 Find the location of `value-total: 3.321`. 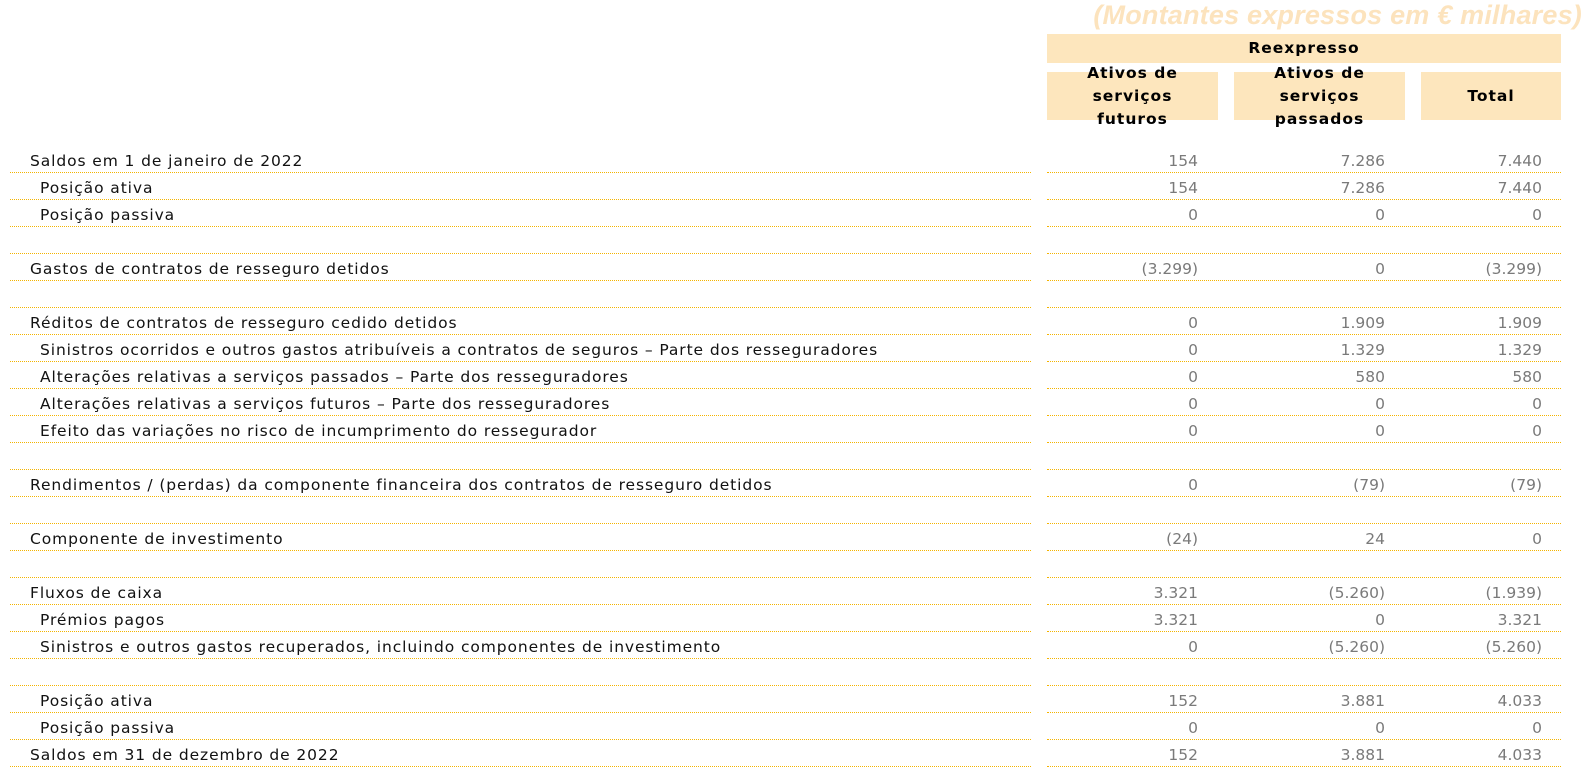

value-total: 3.321 is located at coordinates (1519, 620).